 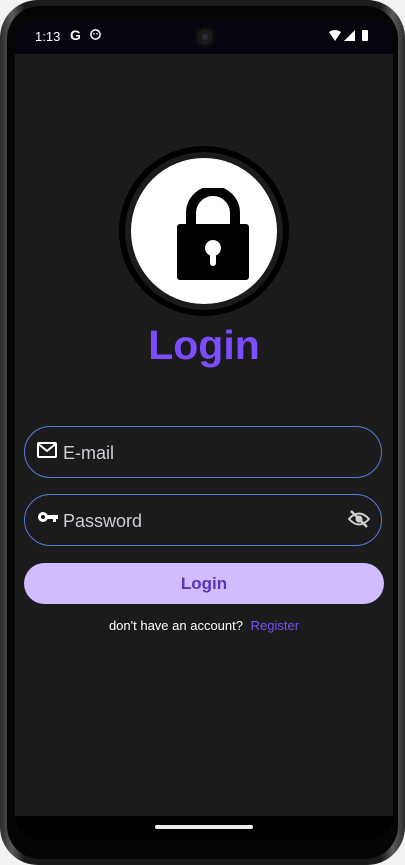 I want to click on face-icon, so click(x=95, y=34).